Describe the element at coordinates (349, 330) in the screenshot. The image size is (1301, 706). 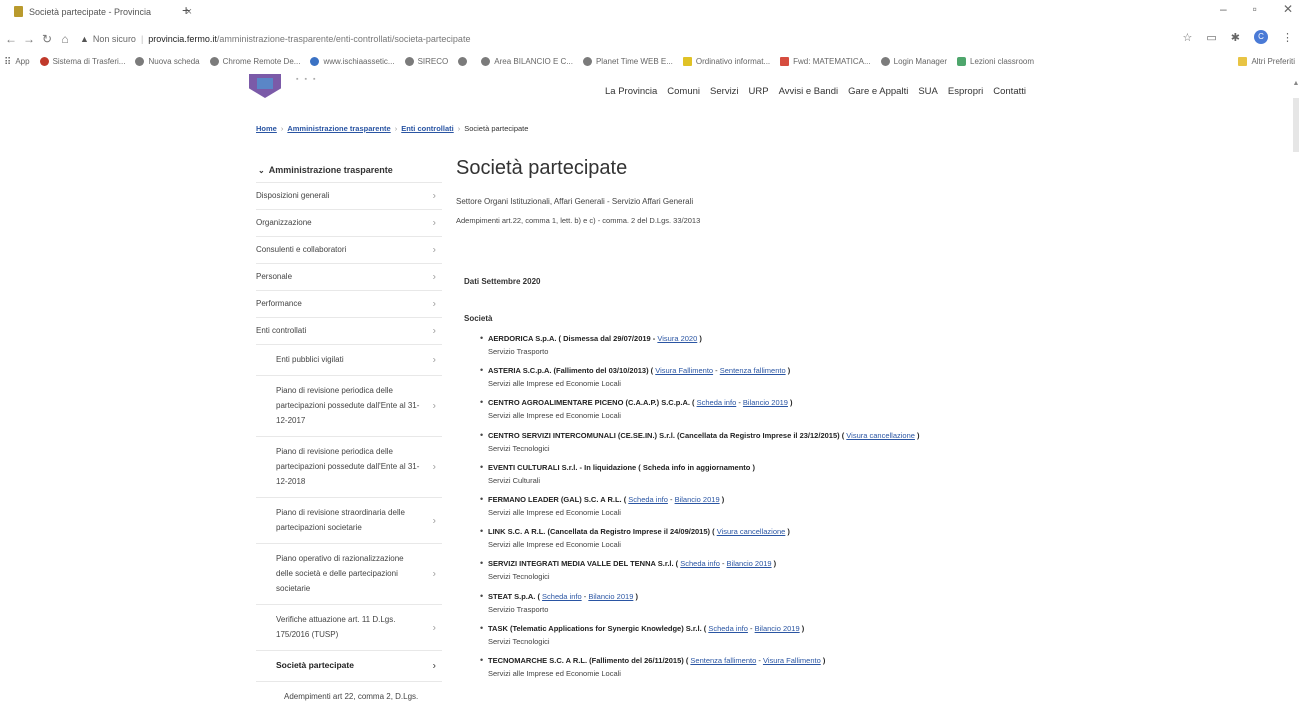
I see `sidebar-item: Enti controllati ›` at that location.